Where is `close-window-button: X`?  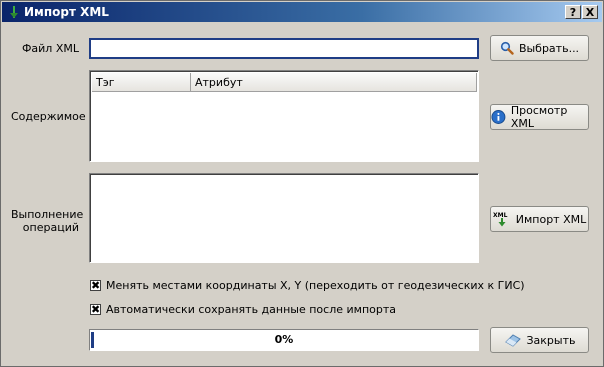
close-window-button: X is located at coordinates (590, 12).